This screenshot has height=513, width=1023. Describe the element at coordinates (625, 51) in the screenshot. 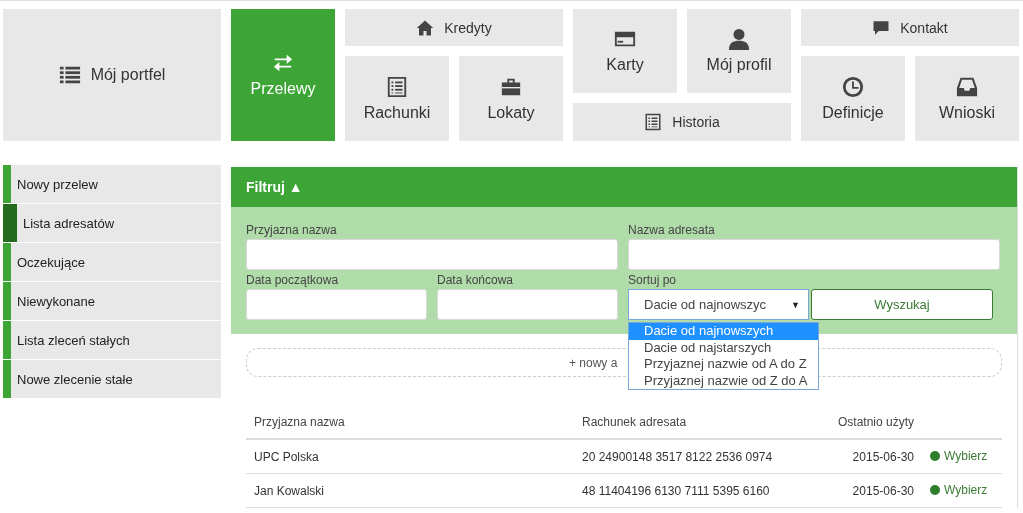

I see `menu-tile: Karty` at that location.